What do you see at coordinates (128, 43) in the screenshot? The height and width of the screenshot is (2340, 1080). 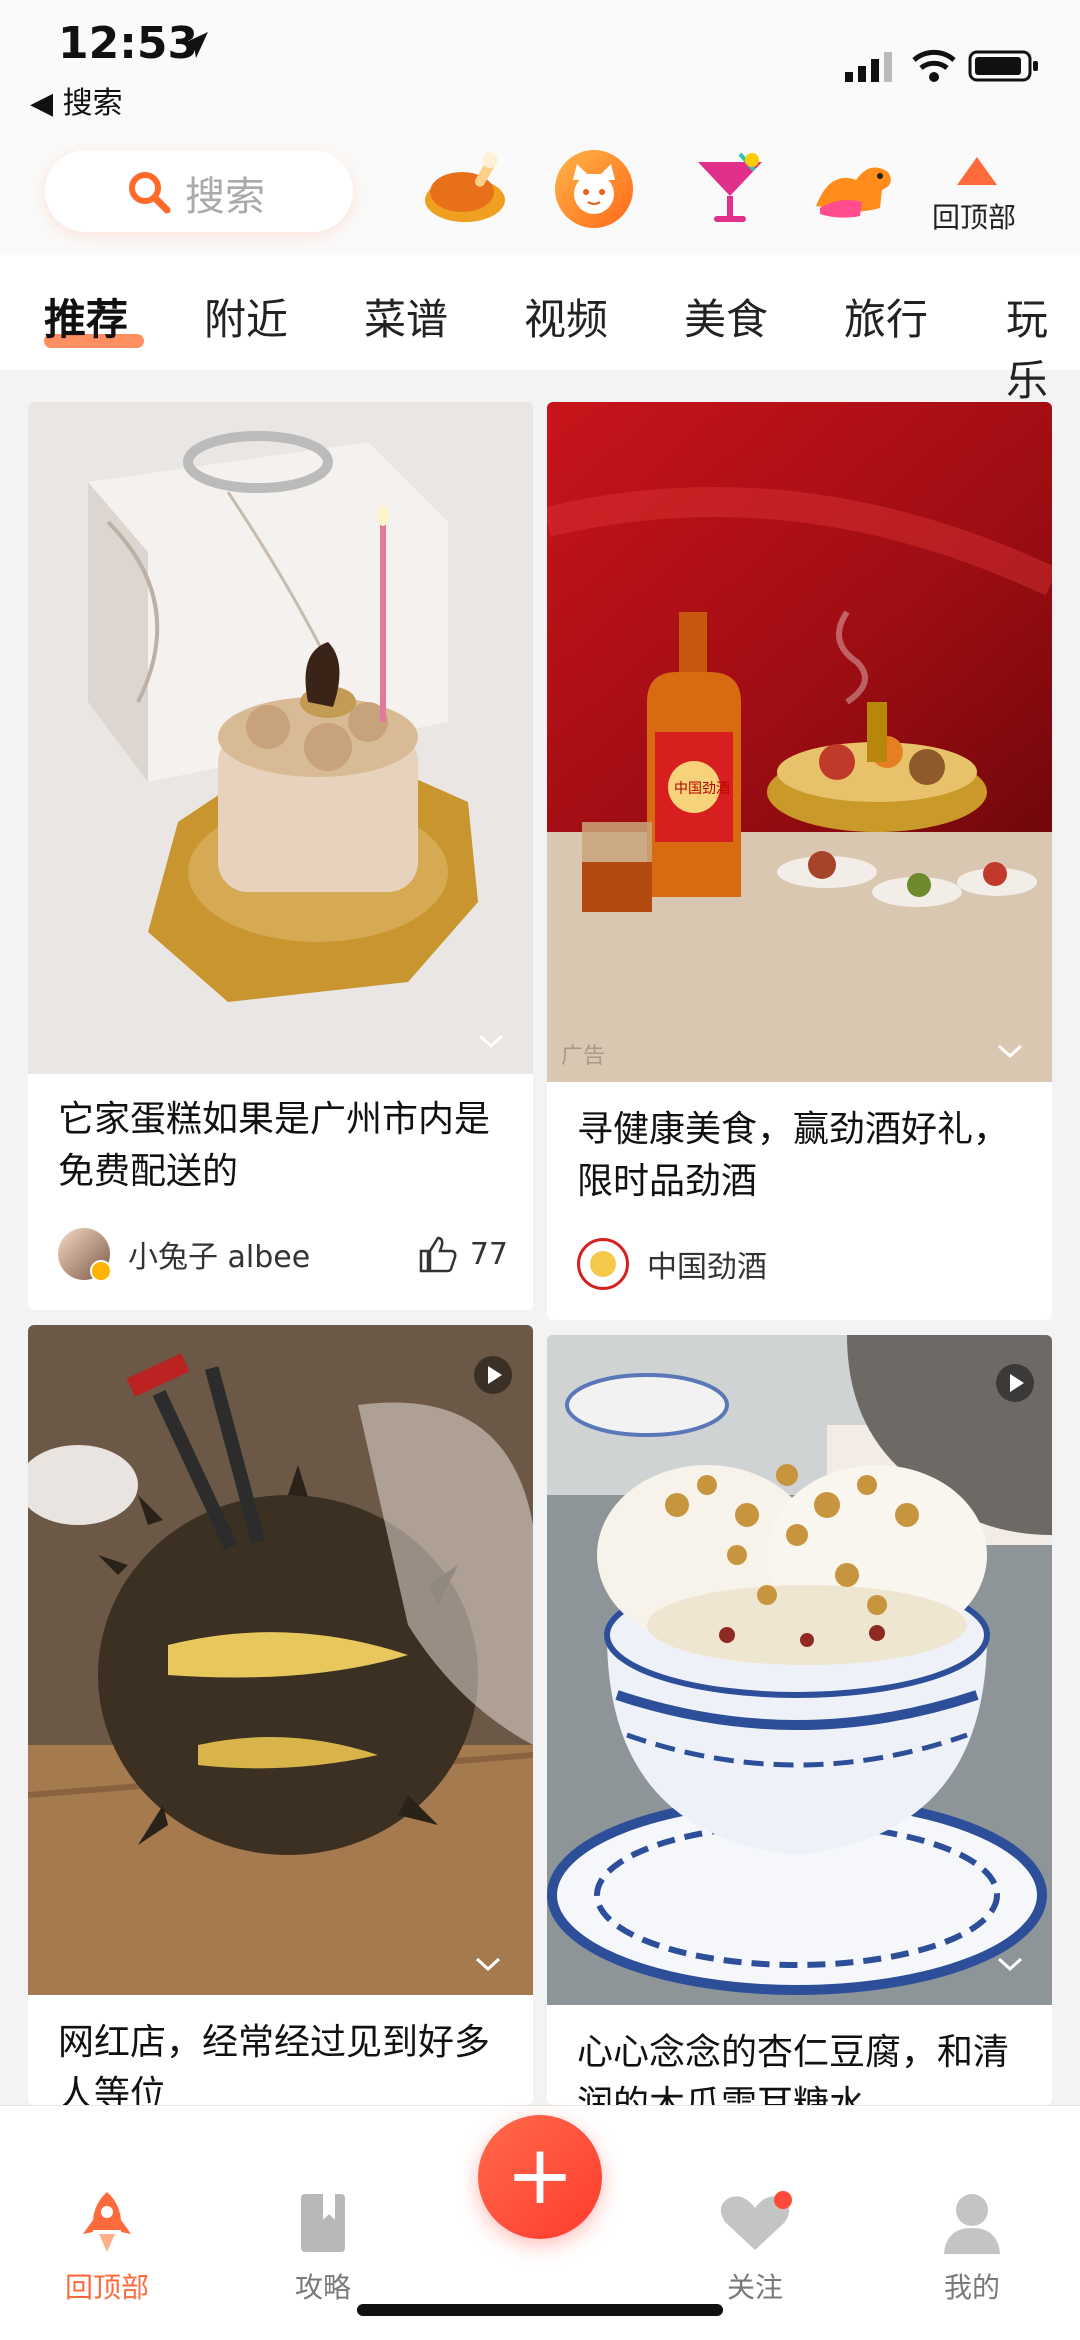 I see `status-time: 12:53` at bounding box center [128, 43].